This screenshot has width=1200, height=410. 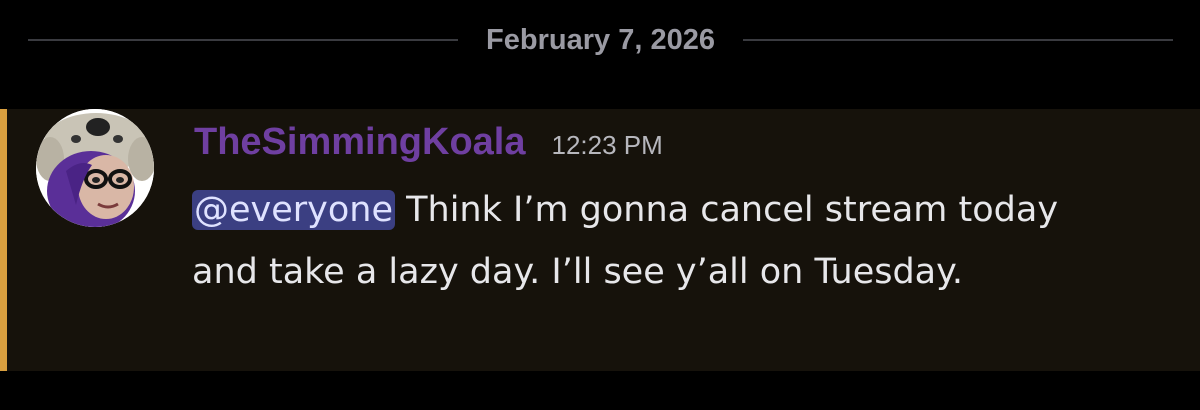 I want to click on message-header: TheSimmingKoala 12:23 PM, so click(x=428, y=147).